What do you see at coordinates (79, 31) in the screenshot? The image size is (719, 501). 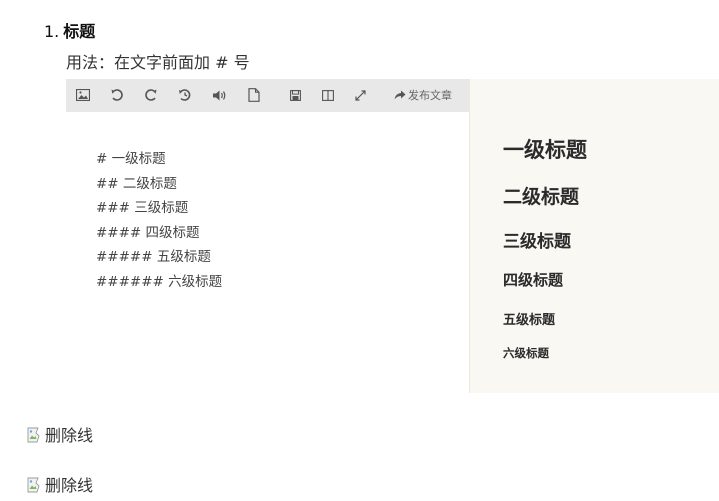 I see `section-title: 标题` at bounding box center [79, 31].